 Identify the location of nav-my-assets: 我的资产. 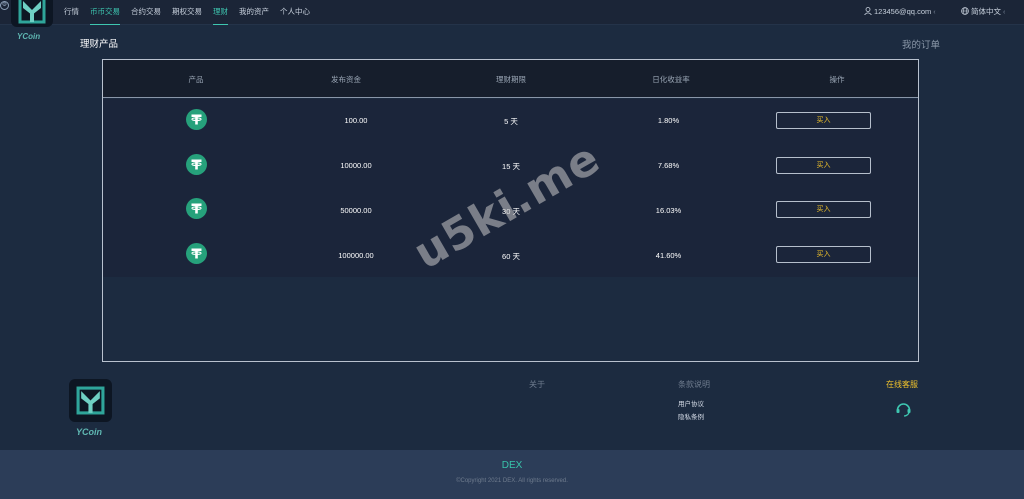
(254, 12).